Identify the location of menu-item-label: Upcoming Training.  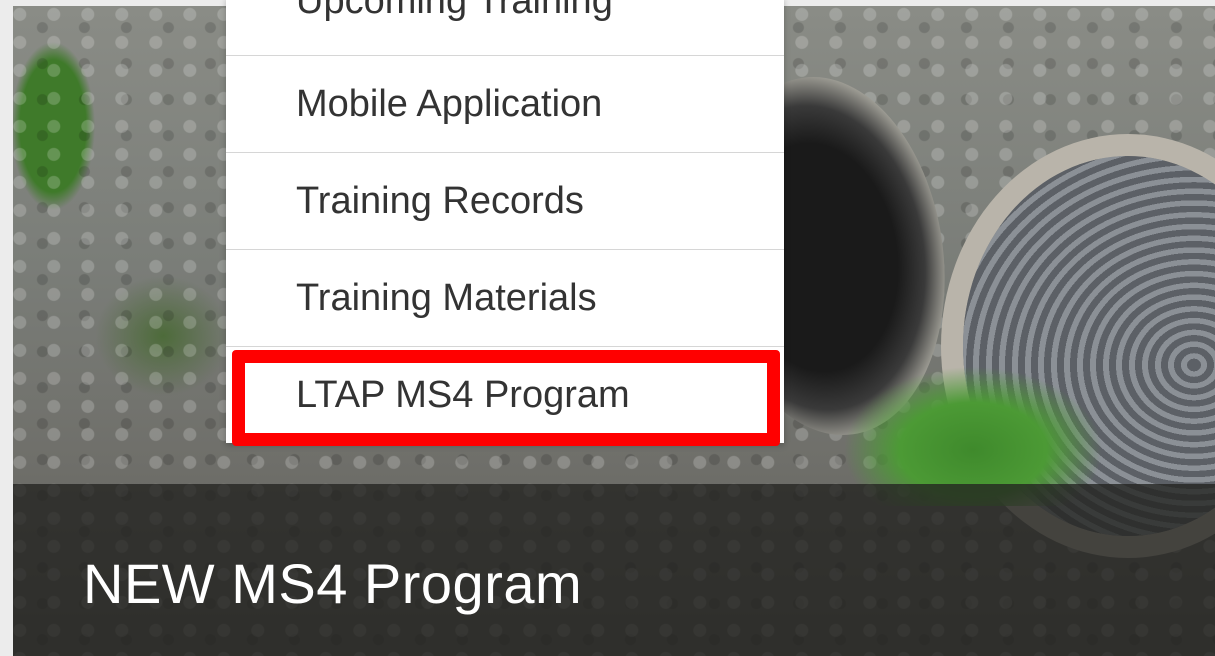
(454, 11).